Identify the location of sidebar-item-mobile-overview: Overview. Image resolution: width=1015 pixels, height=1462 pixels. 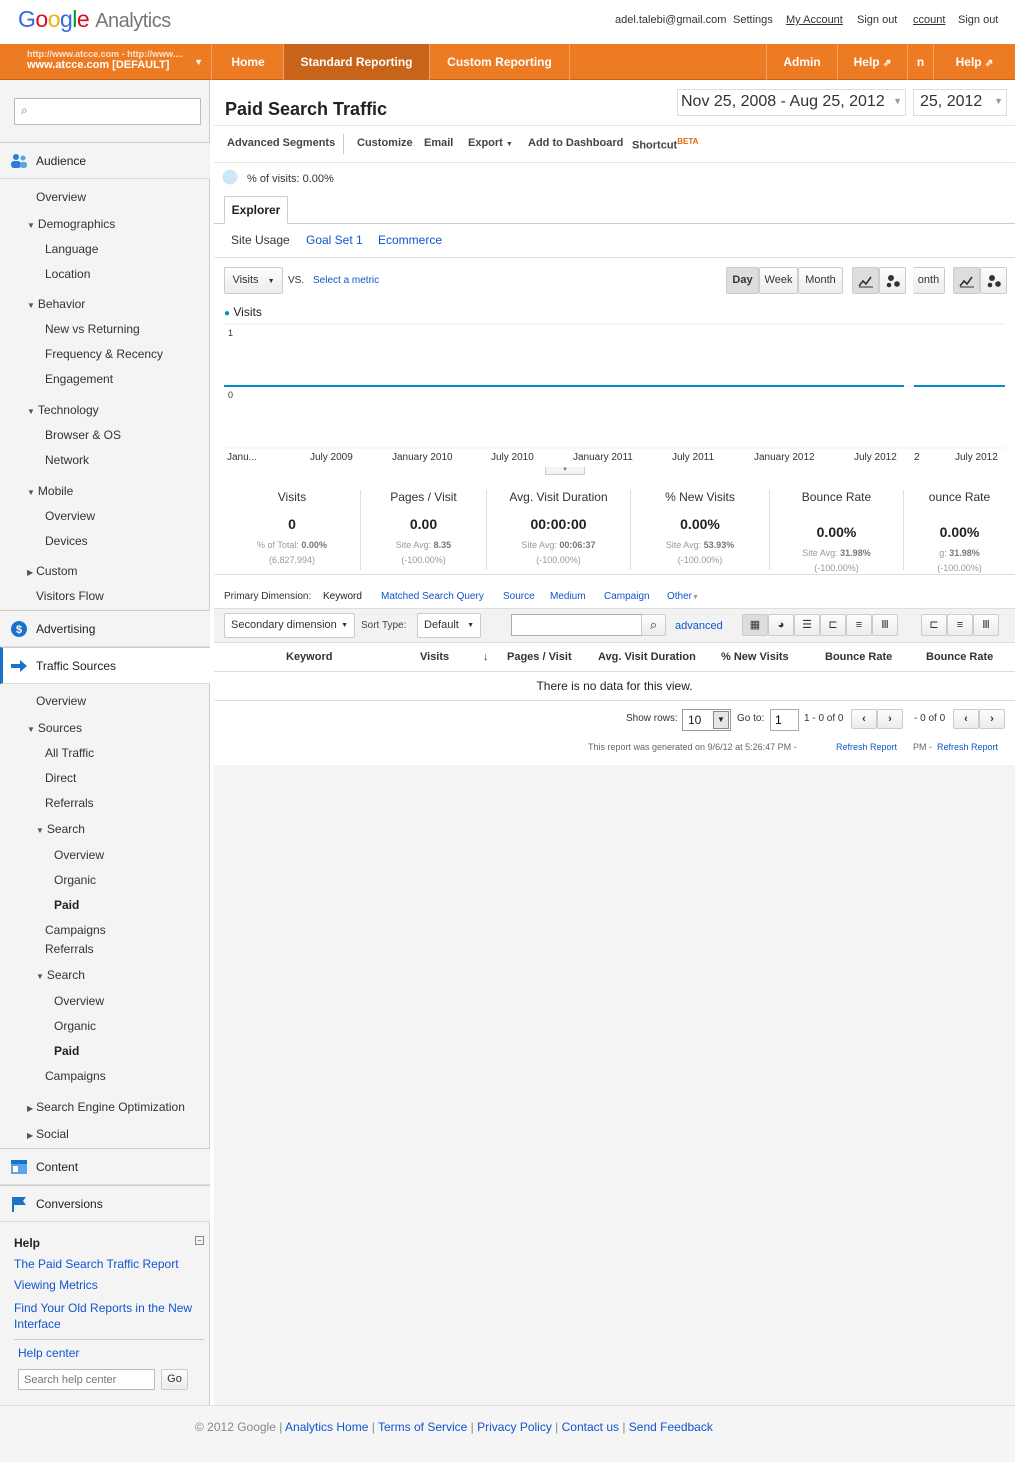
(70, 516).